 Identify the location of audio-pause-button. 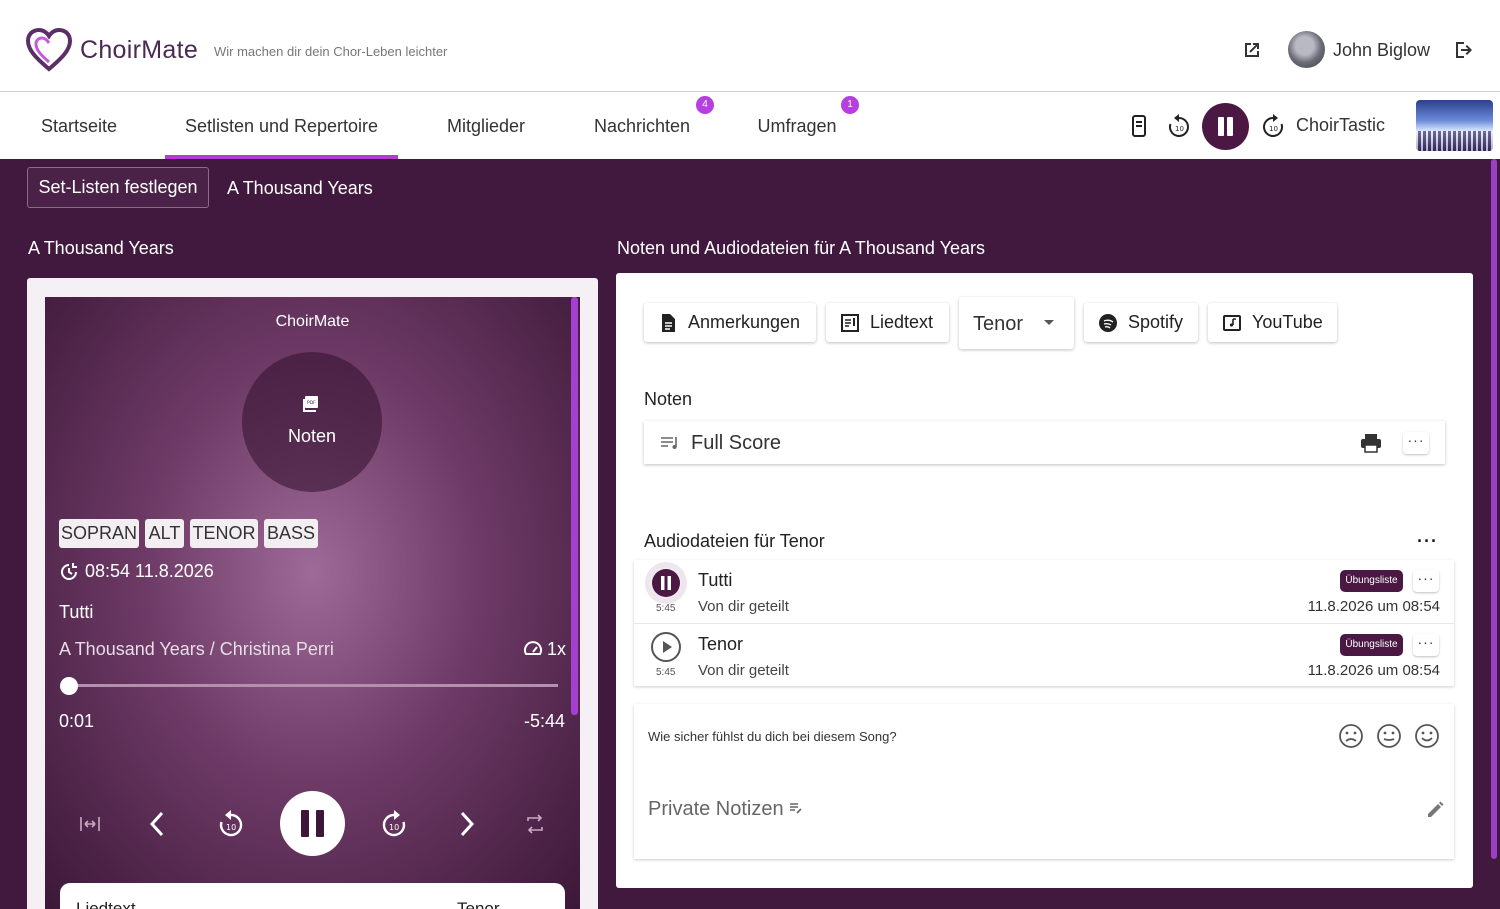
(666, 583).